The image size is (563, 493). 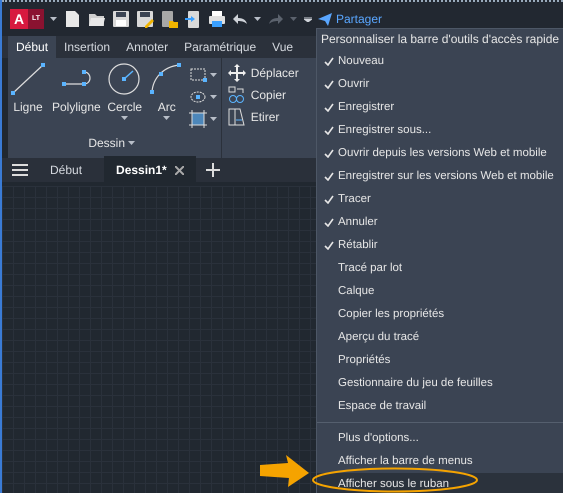 I want to click on menu-item: Tracer, so click(x=440, y=199).